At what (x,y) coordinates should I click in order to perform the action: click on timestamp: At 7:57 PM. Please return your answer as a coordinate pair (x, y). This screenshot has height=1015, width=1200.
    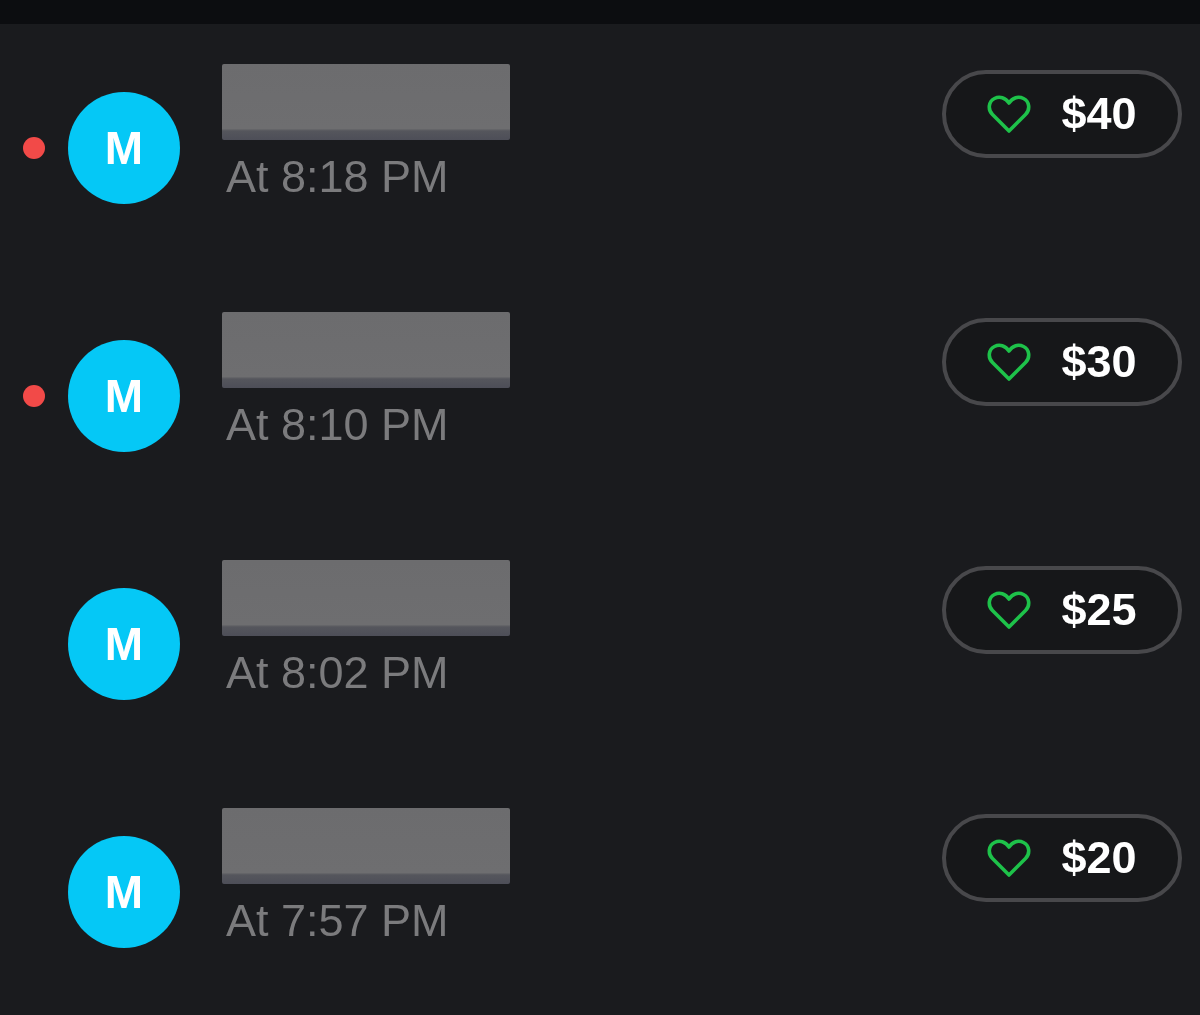
    Looking at the image, I should click on (337, 921).